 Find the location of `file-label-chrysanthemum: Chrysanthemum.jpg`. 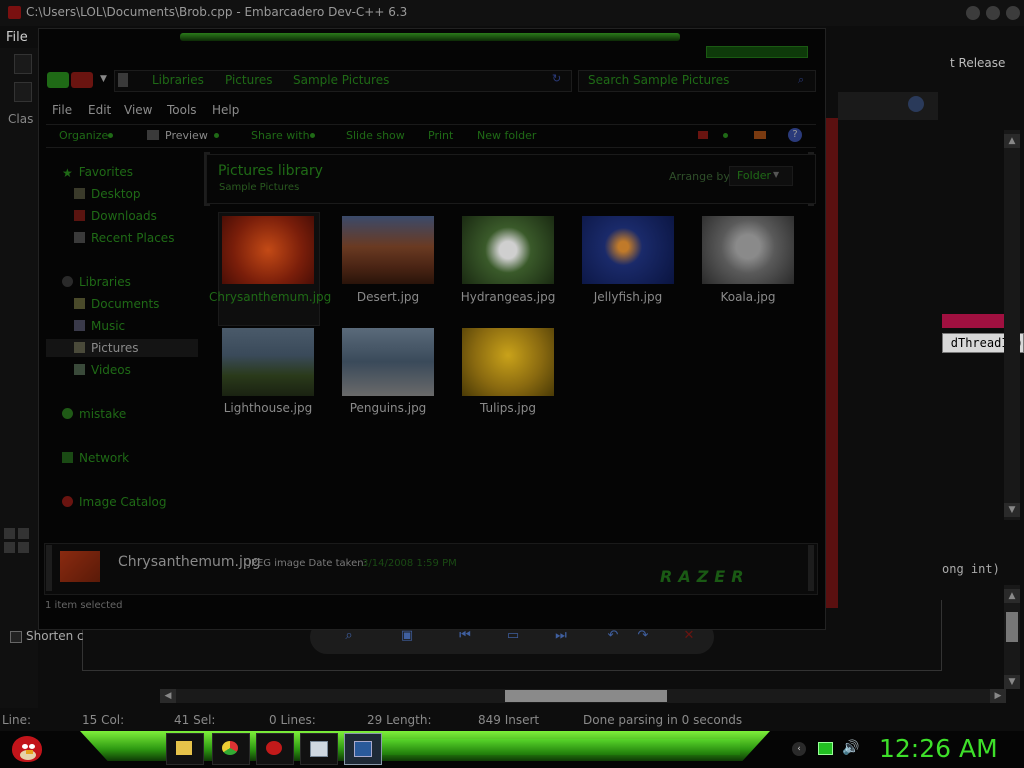

file-label-chrysanthemum: Chrysanthemum.jpg is located at coordinates (270, 297).